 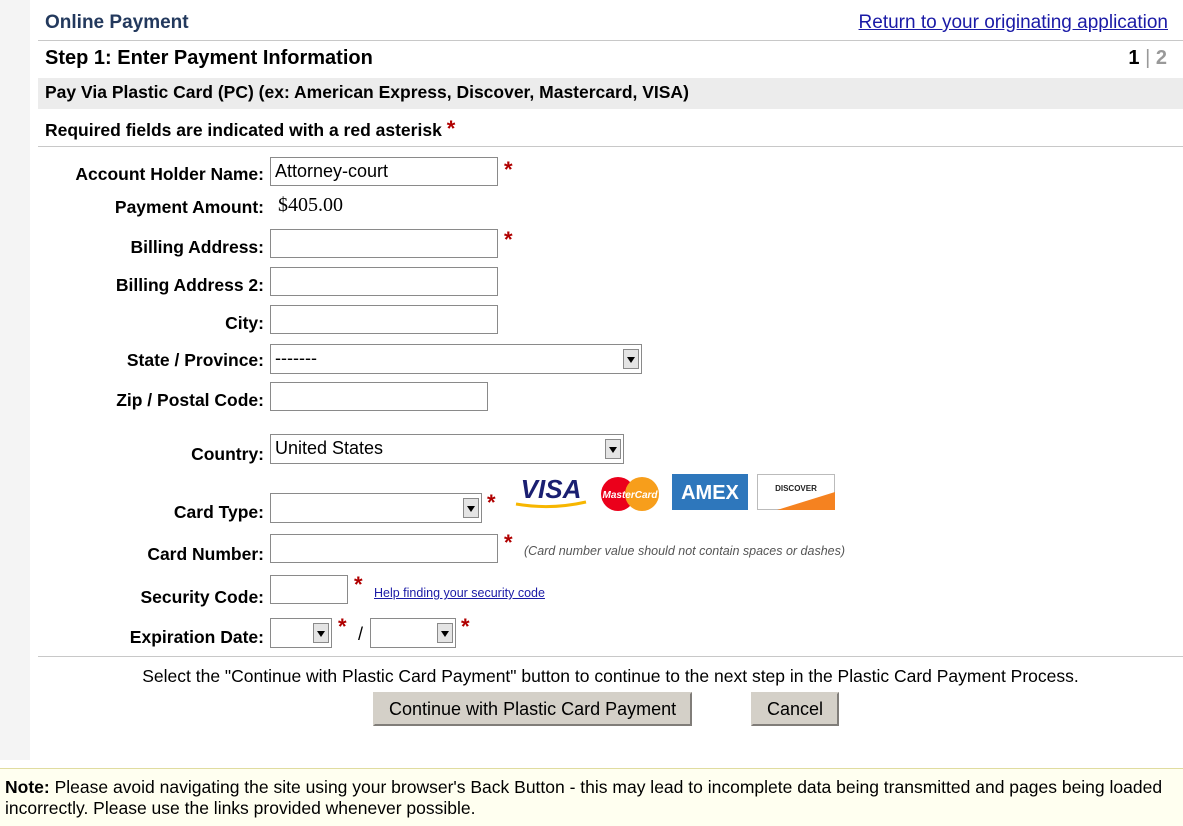 What do you see at coordinates (459, 593) in the screenshot?
I see `security-code-help-link: Help finding your security code` at bounding box center [459, 593].